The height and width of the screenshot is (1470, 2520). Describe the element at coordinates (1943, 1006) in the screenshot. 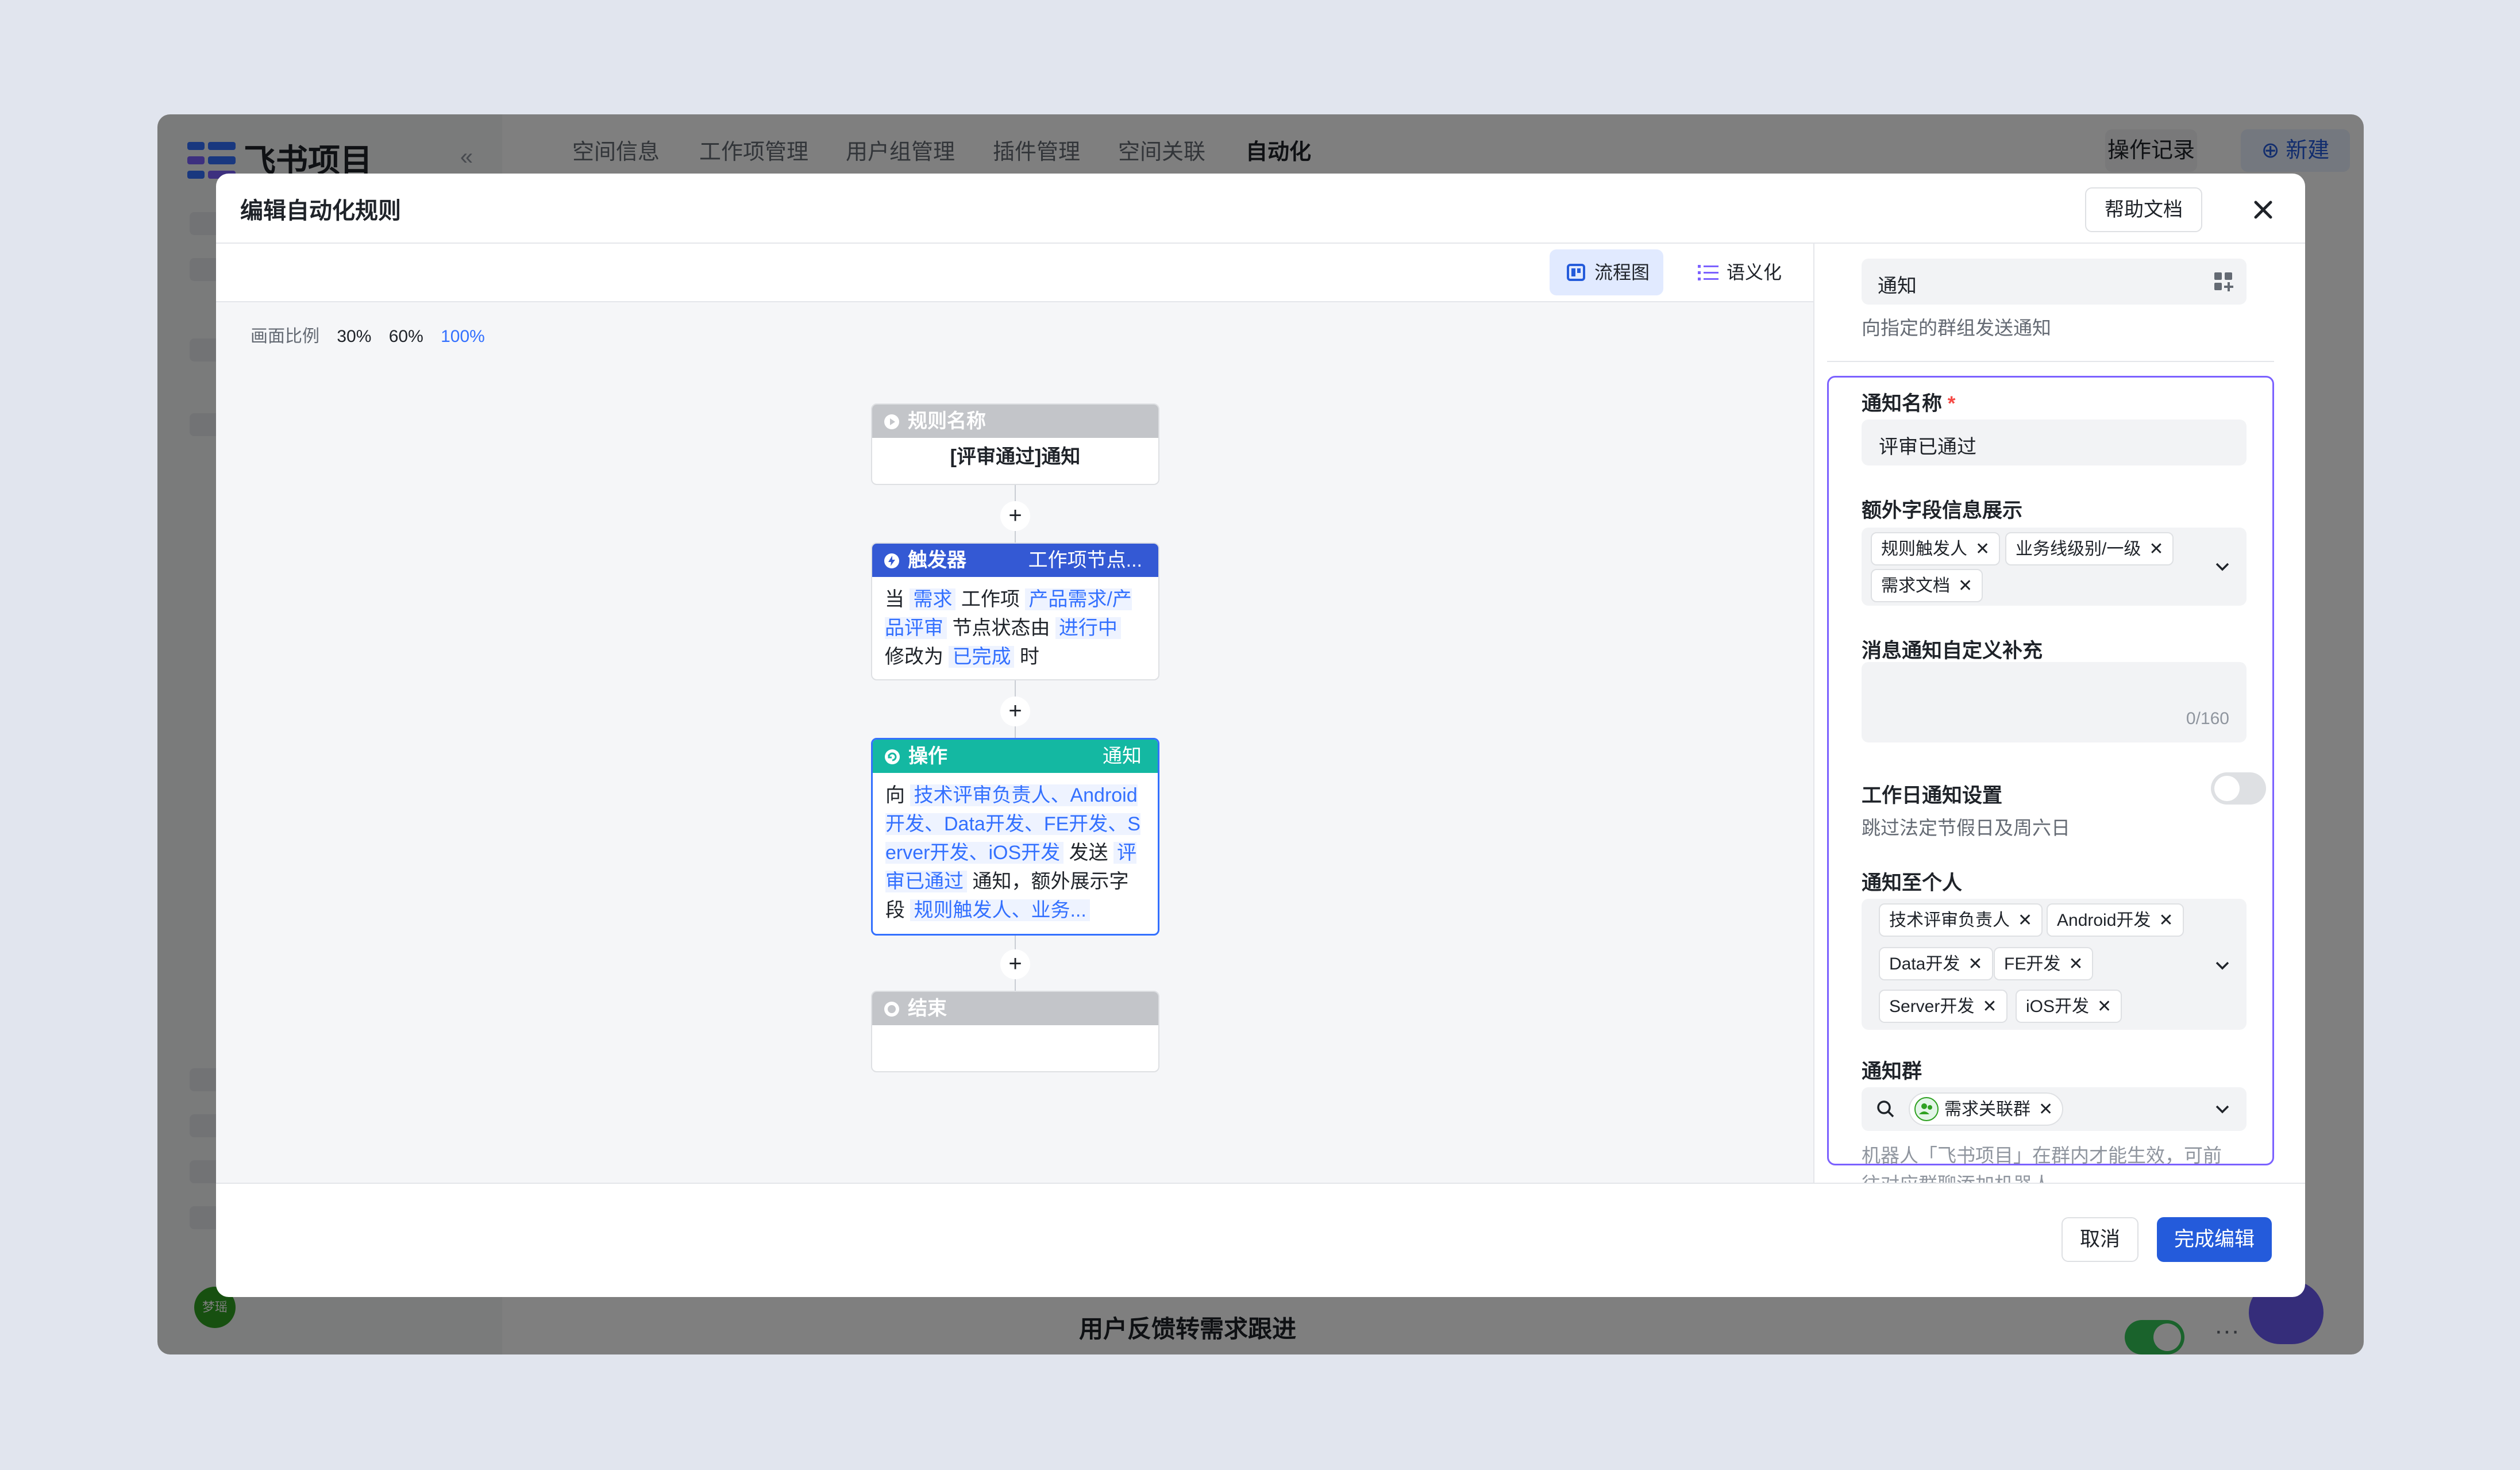

I see `recipient-tag: Server开发 ✕` at that location.